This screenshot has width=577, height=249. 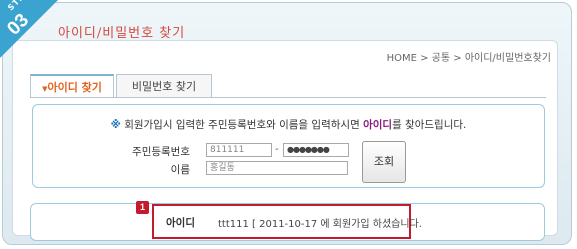 What do you see at coordinates (122, 33) in the screenshot?
I see `page-title: 아이디/비밀번호 찾기` at bounding box center [122, 33].